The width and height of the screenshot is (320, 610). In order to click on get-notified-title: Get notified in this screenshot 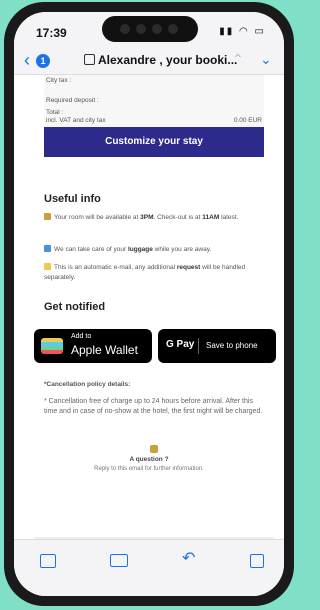, I will do `click(75, 307)`.